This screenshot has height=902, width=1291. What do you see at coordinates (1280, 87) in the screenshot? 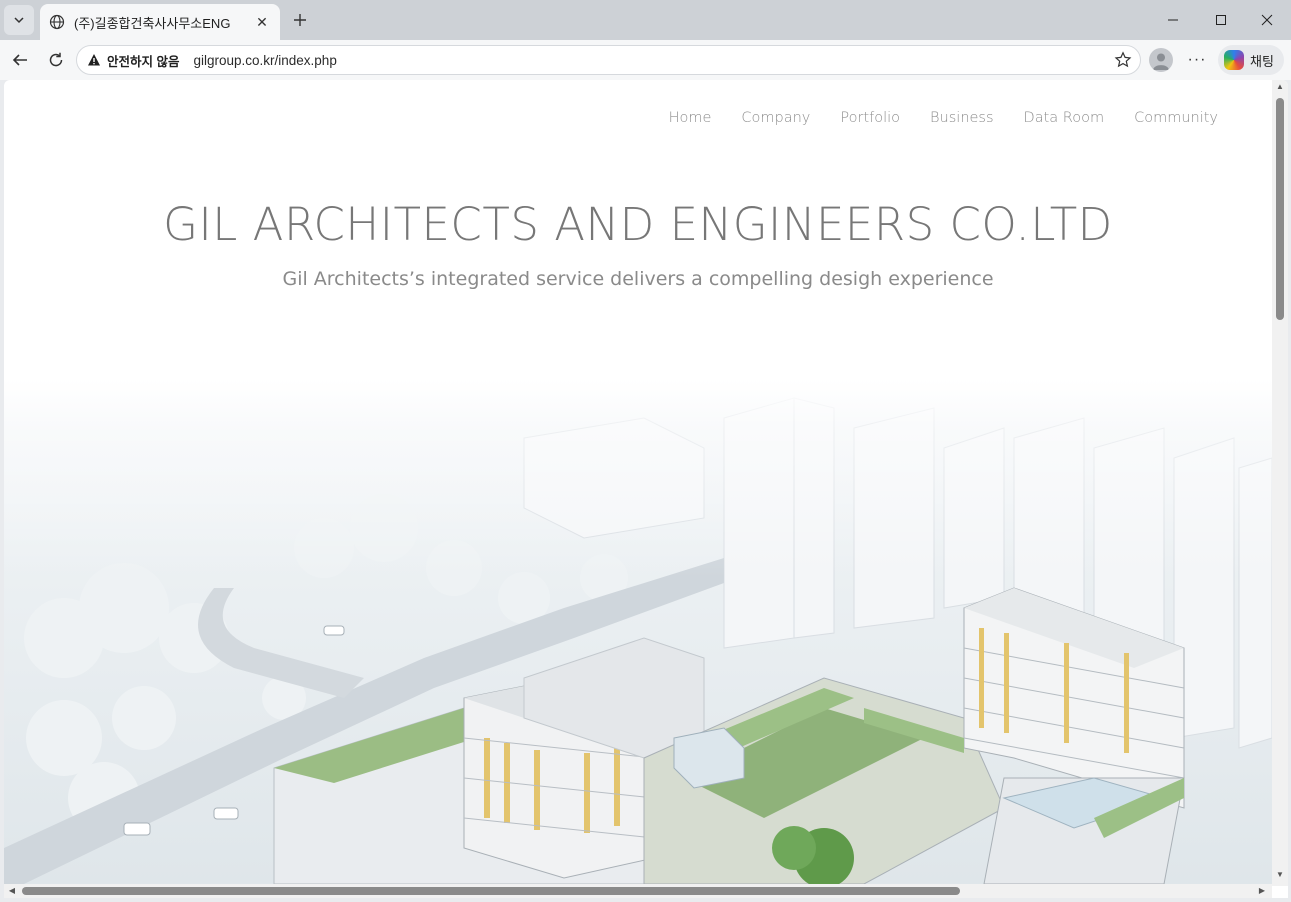
I see `scroll-up-icon: ▲` at bounding box center [1280, 87].